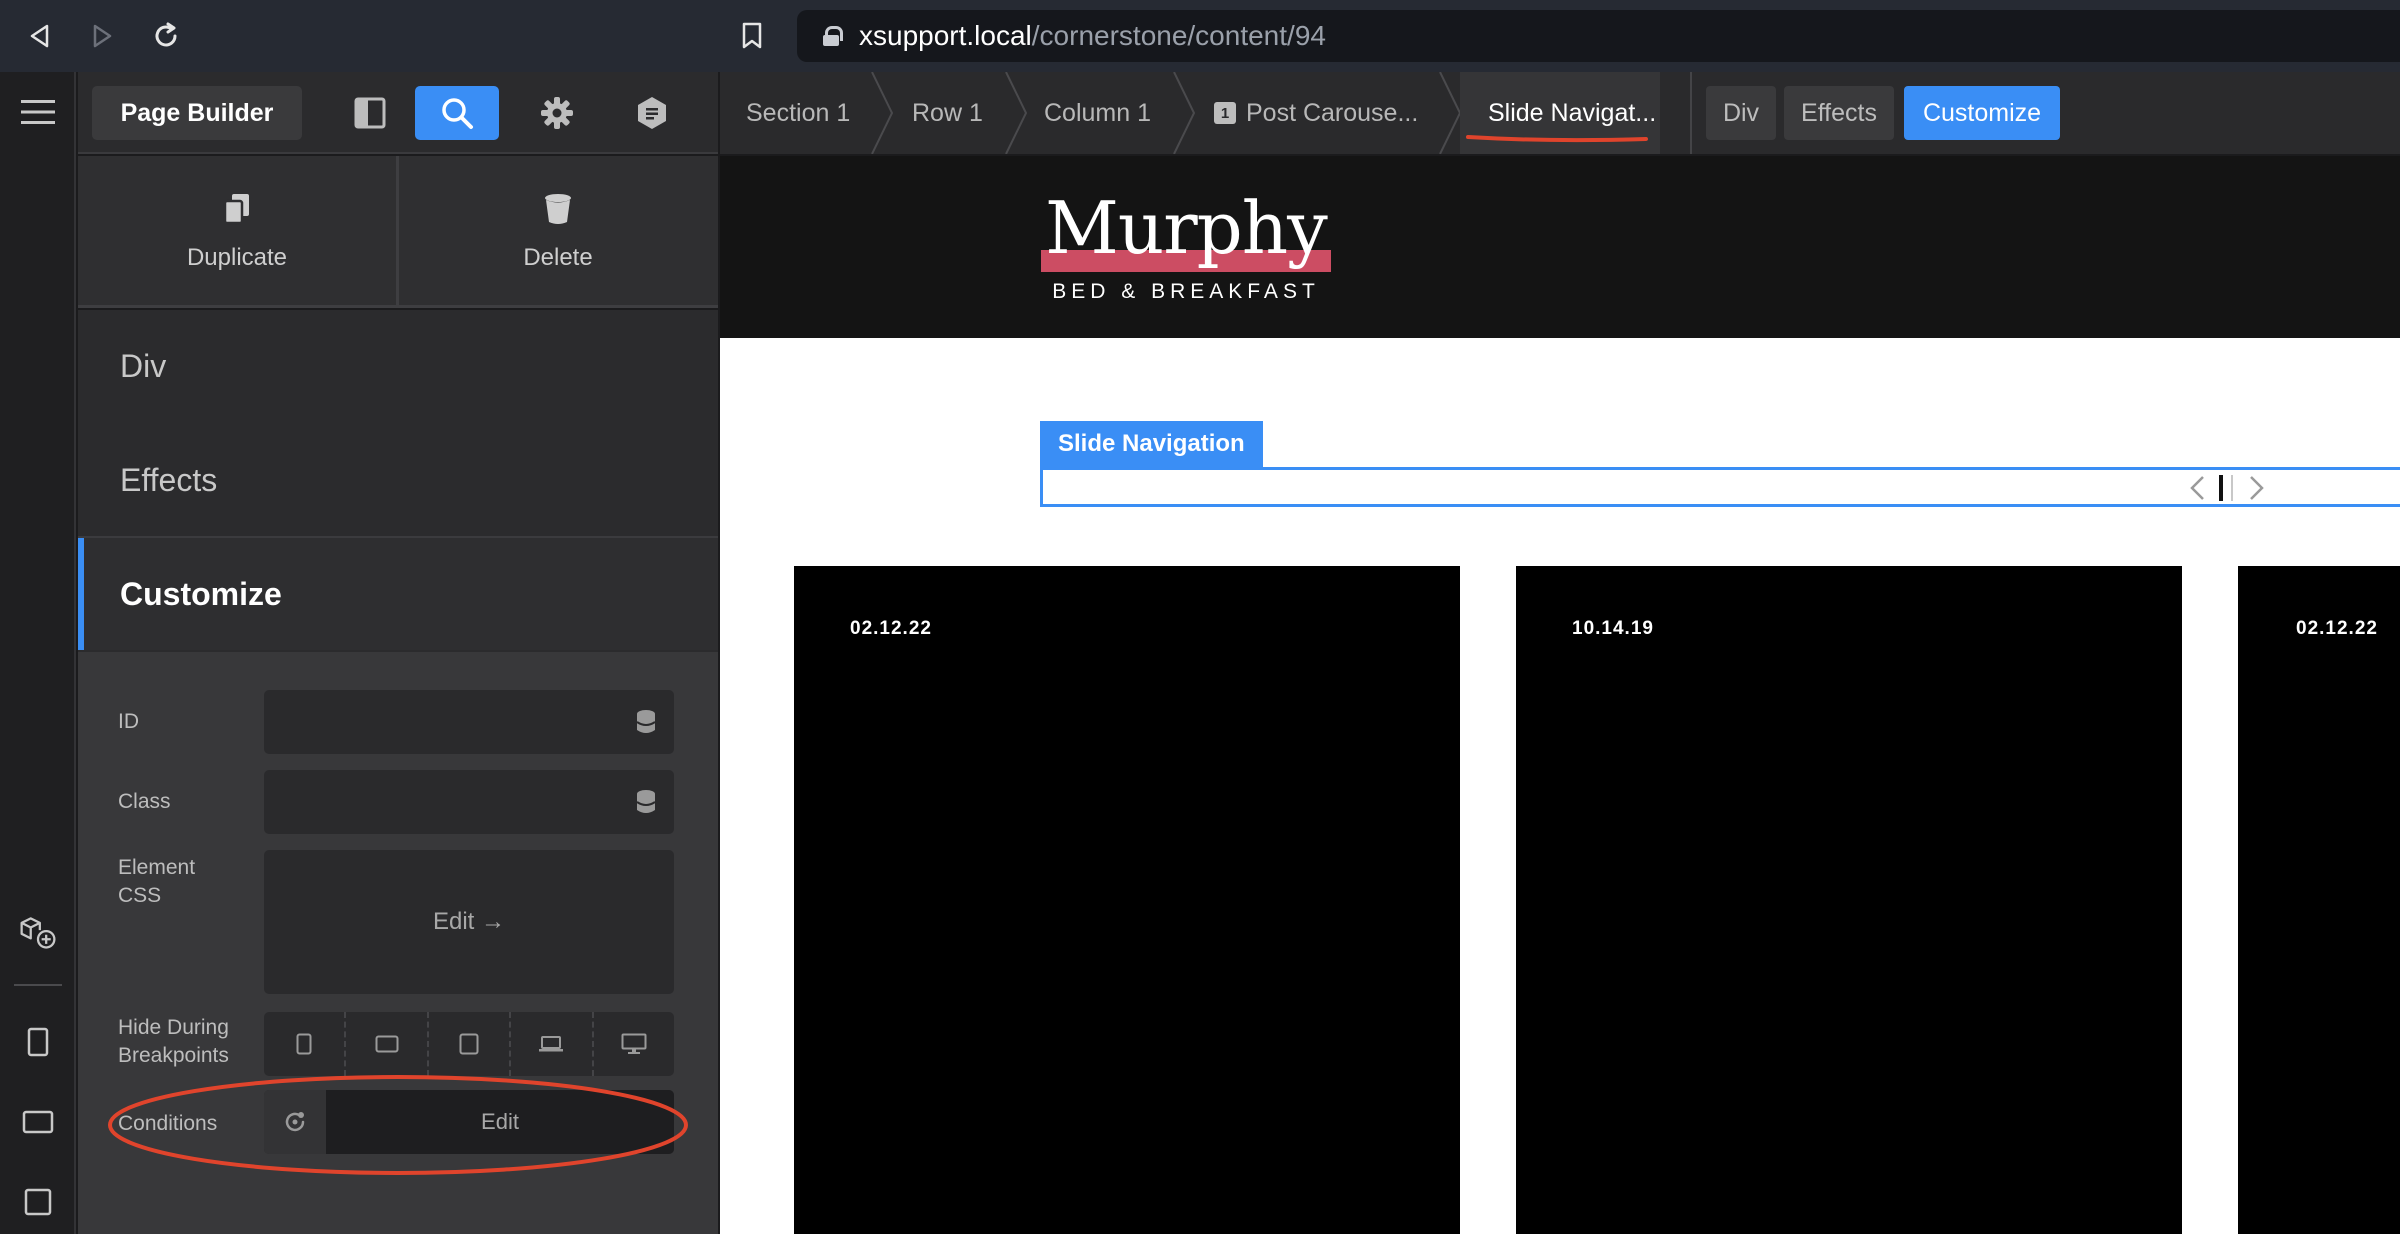 The image size is (2400, 1234). I want to click on inspector-tabs: Div Effects Customize, so click(398, 481).